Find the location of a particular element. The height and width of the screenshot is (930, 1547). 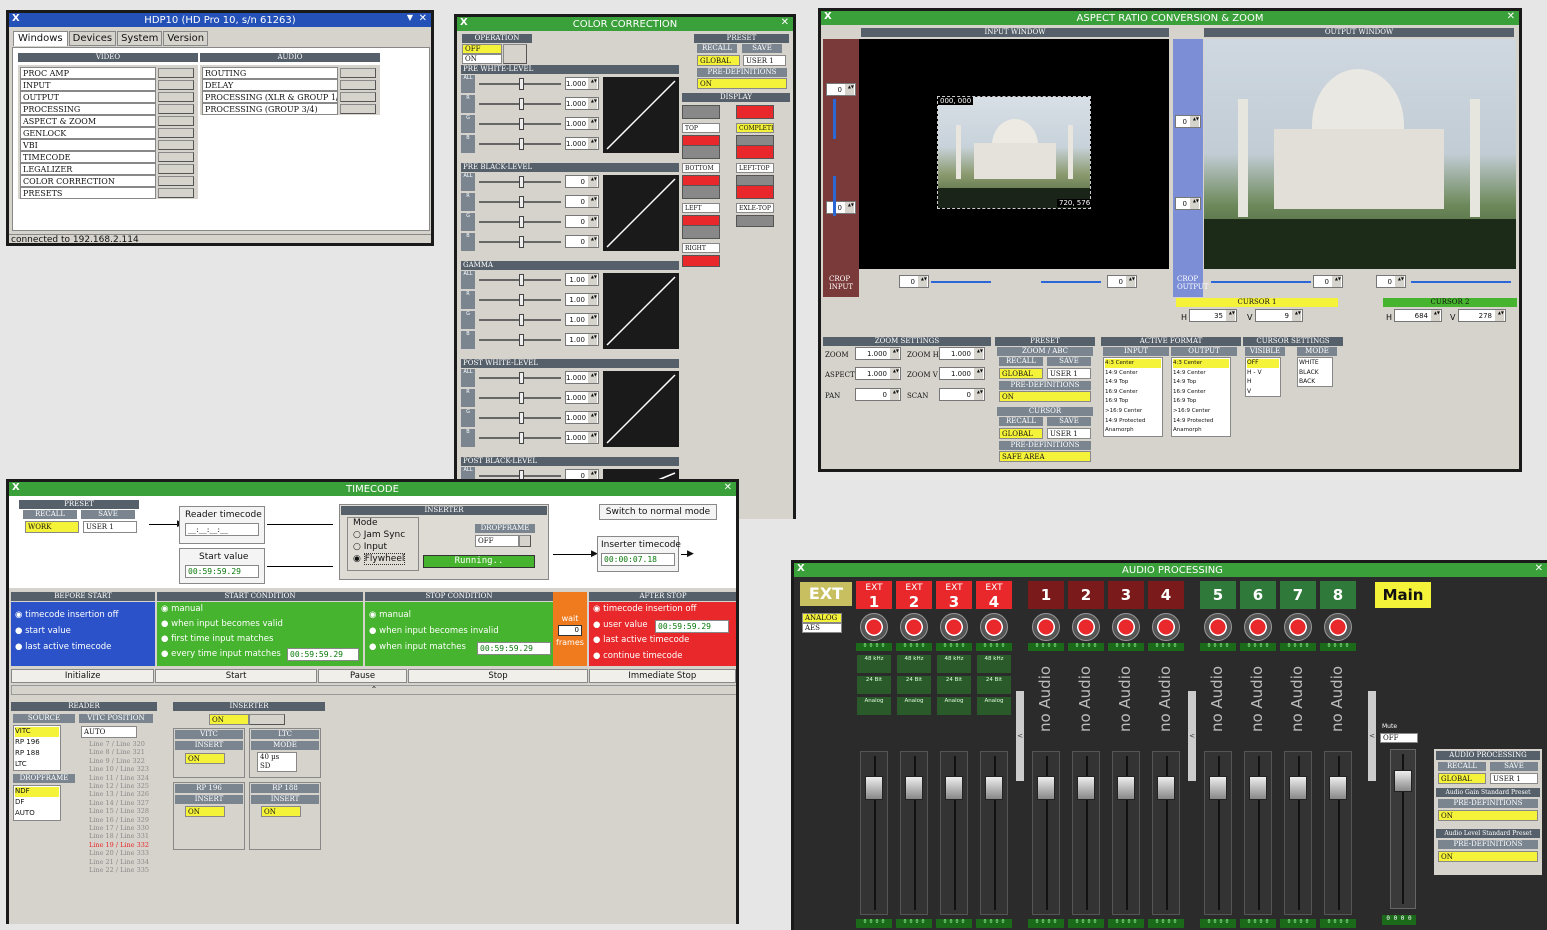

vitc-line-item: Line 12 / Line 325 is located at coordinates (117, 786).